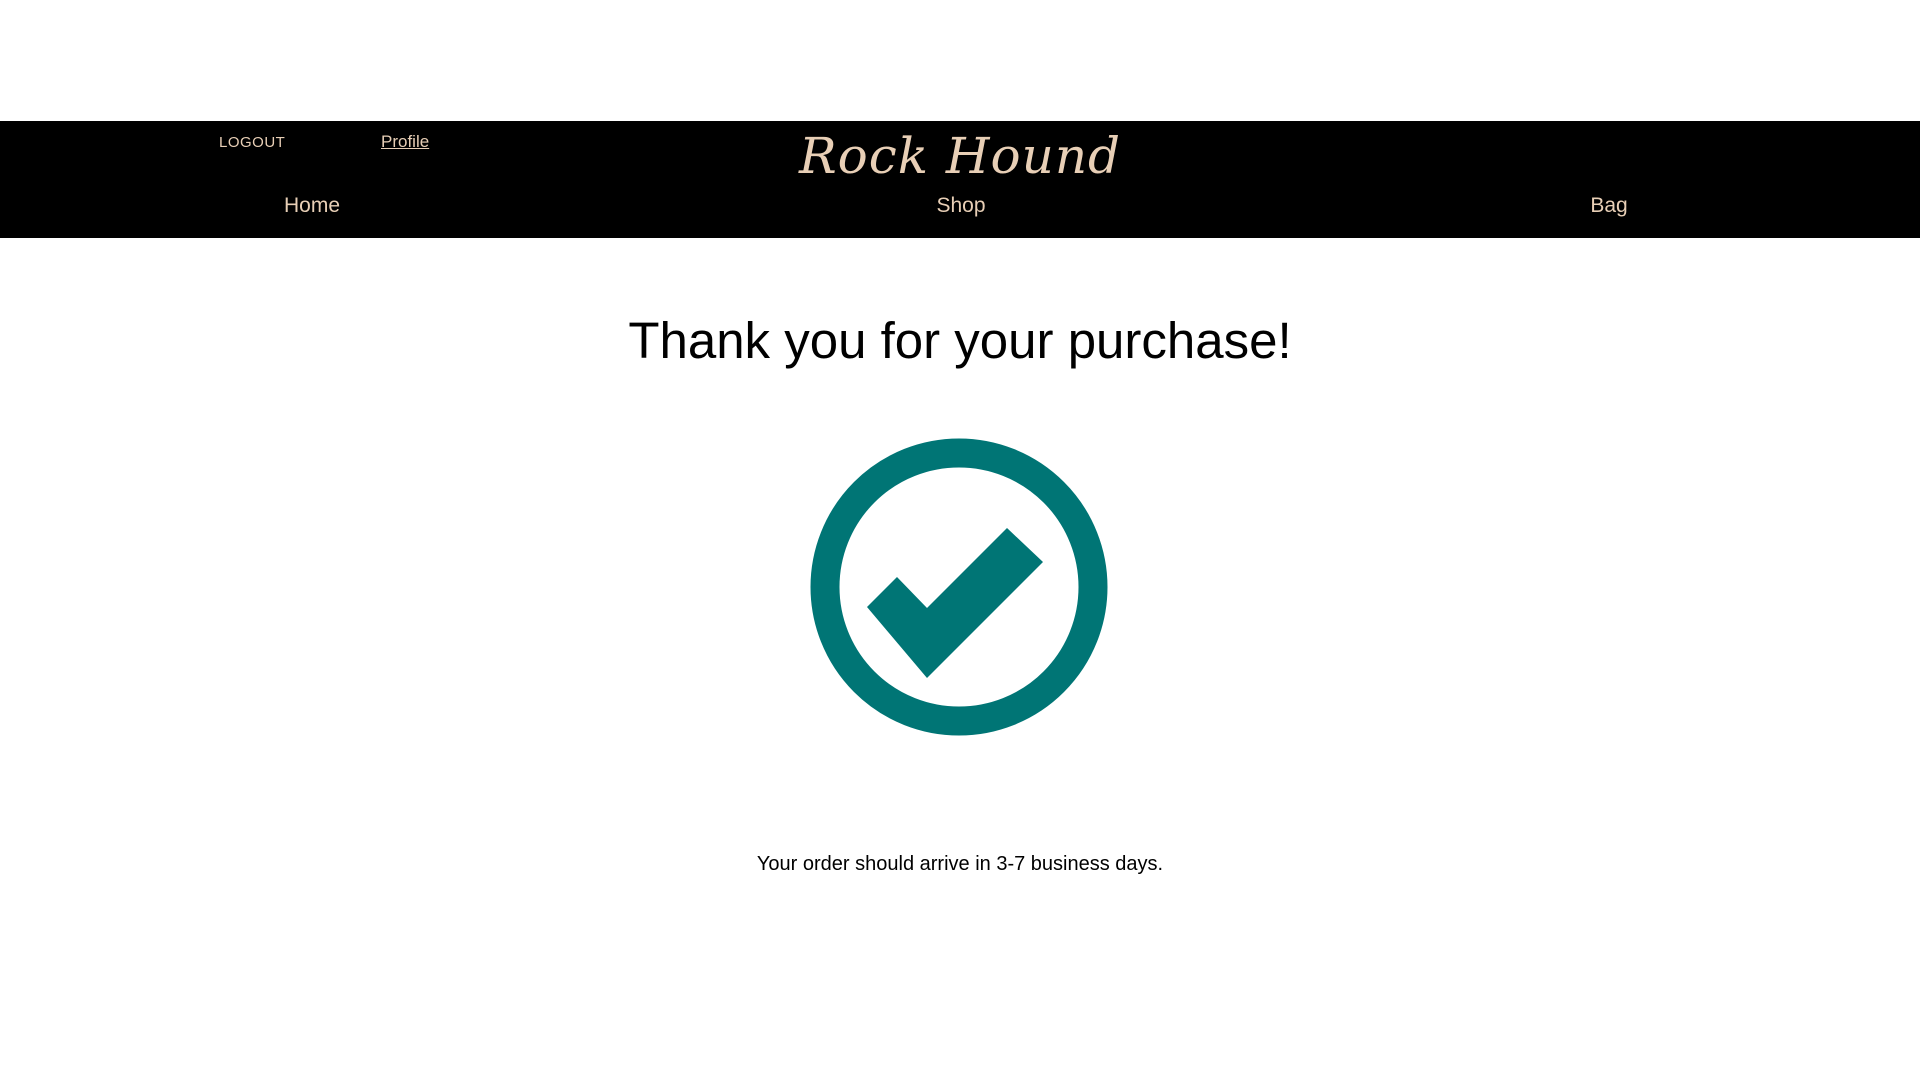 This screenshot has width=1920, height=1080. I want to click on nav-home: Home, so click(312, 206).